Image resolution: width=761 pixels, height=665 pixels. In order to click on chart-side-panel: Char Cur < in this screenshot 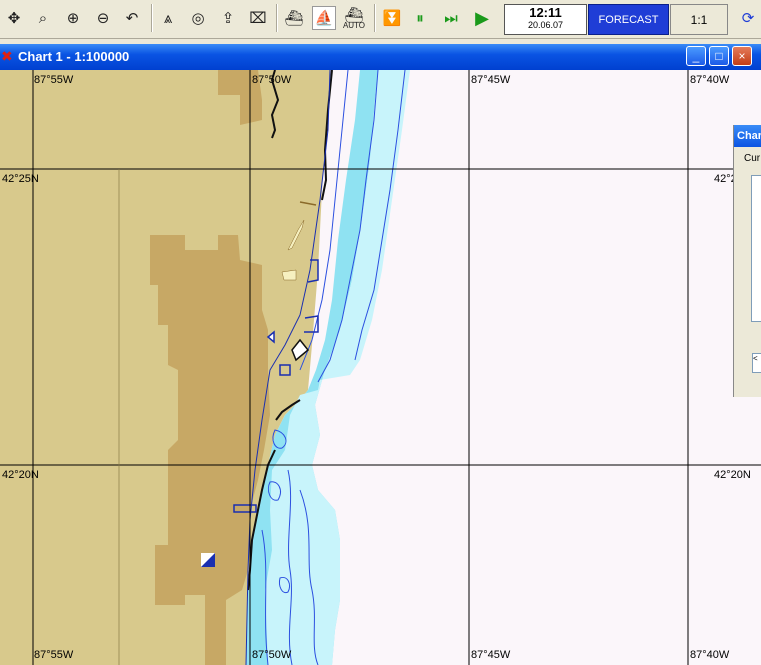, I will do `click(747, 261)`.